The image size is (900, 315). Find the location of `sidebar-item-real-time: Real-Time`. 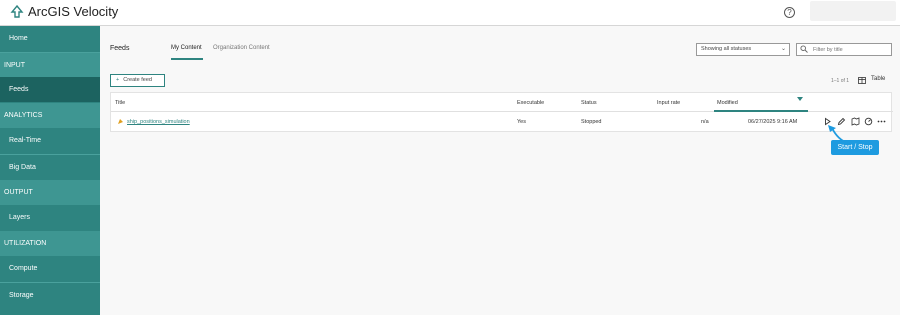

sidebar-item-real-time: Real-Time is located at coordinates (50, 140).